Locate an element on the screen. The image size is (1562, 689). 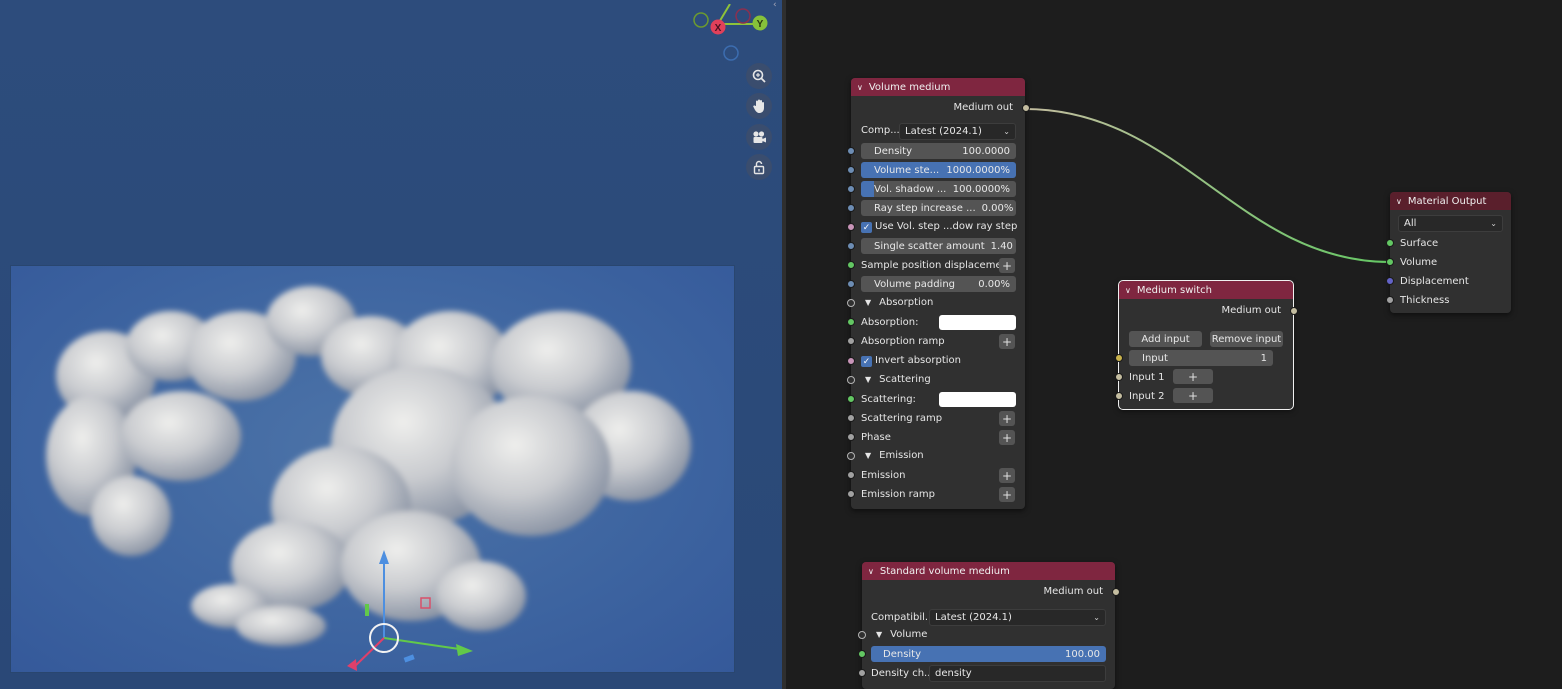
scattering-socket is located at coordinates (851, 399).